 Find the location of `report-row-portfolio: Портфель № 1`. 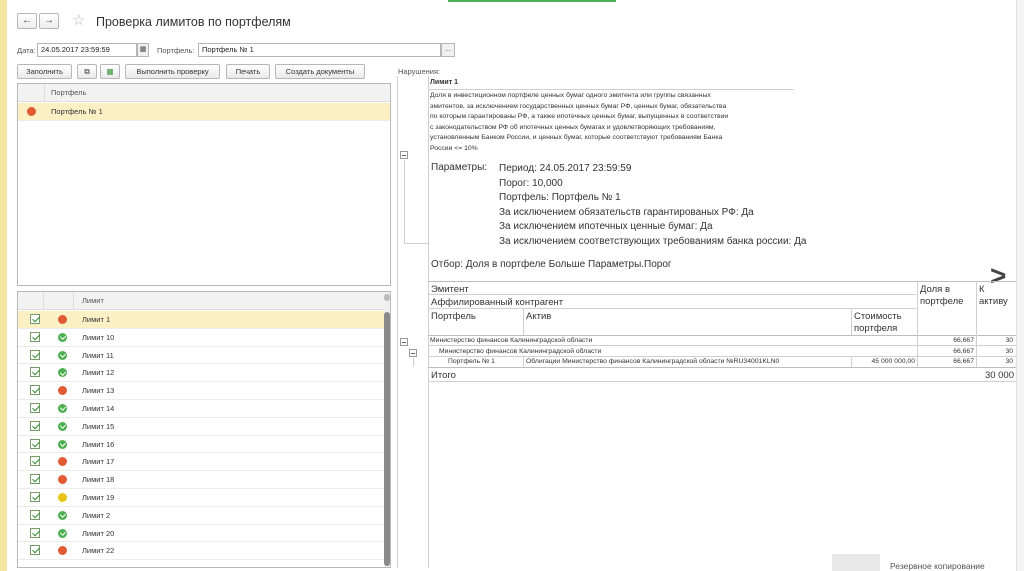

report-row-portfolio: Портфель № 1 is located at coordinates (471, 361).